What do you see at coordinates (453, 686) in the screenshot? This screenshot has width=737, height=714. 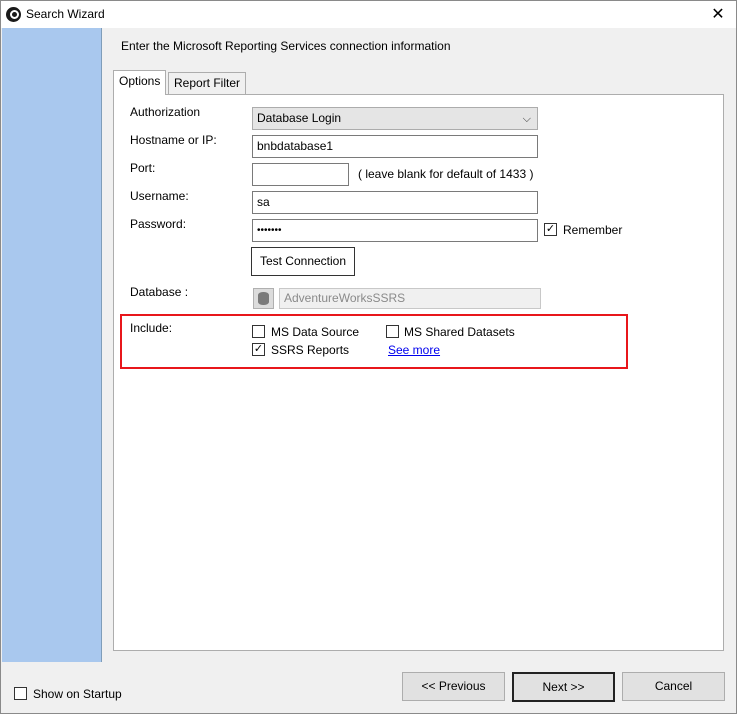 I see `previous-button: << Previous` at bounding box center [453, 686].